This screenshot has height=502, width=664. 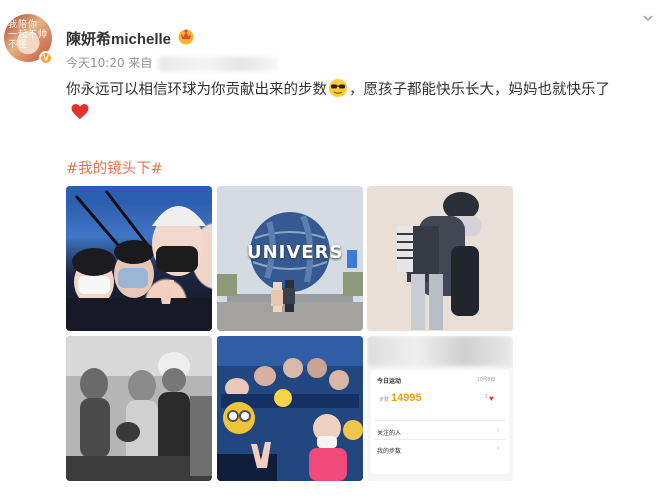 I want to click on step-row-mine: 我的步数, so click(x=389, y=452).